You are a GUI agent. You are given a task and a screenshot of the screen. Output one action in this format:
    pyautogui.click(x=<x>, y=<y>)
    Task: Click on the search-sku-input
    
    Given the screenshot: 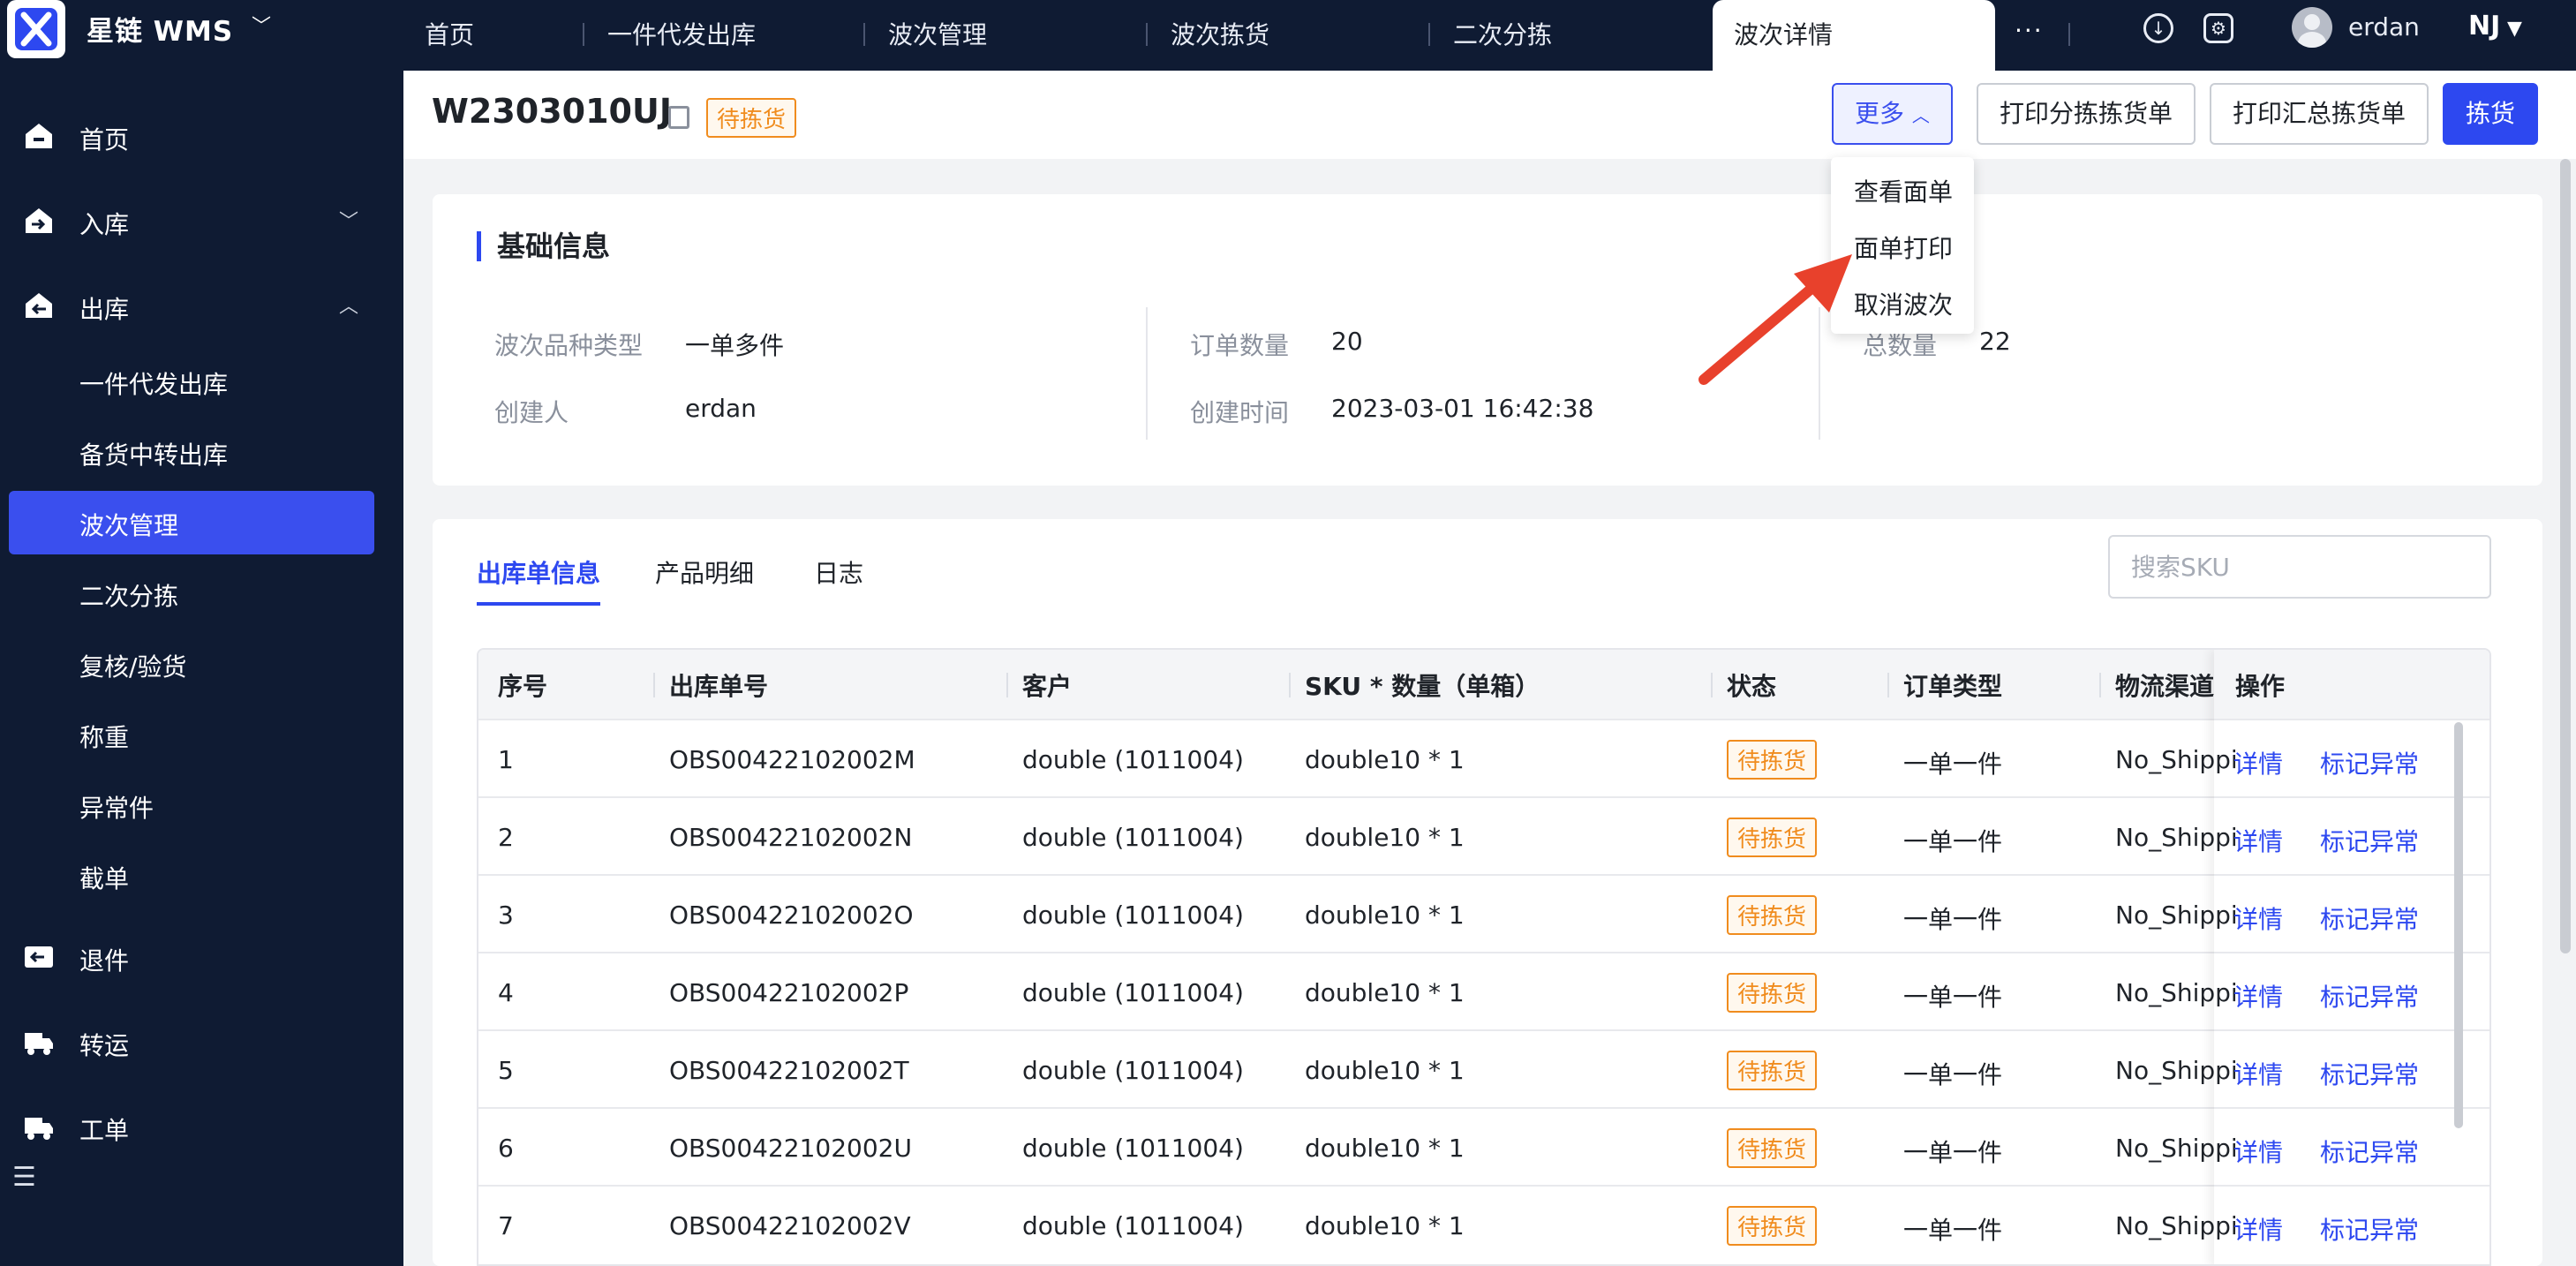 What is the action you would take?
    pyautogui.click(x=2300, y=567)
    